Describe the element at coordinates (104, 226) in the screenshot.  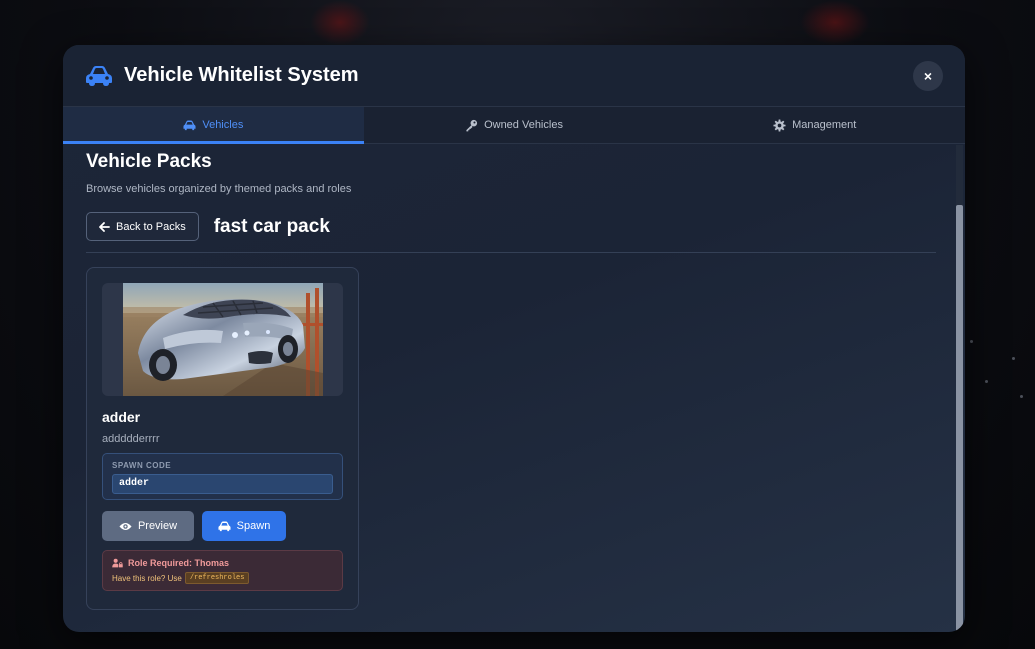
I see `arrow-left-icon` at that location.